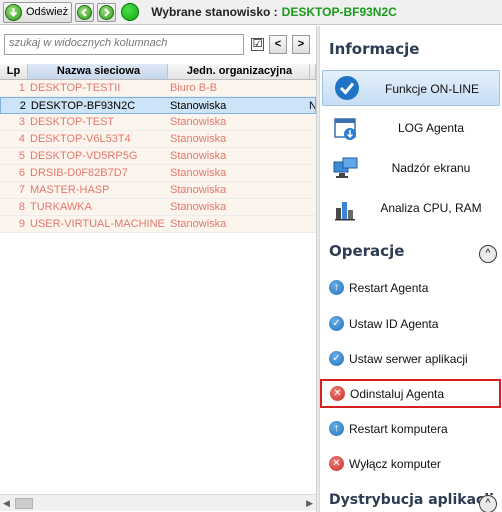  What do you see at coordinates (431, 128) in the screenshot?
I see `agent-log-label: LOG Agenta` at bounding box center [431, 128].